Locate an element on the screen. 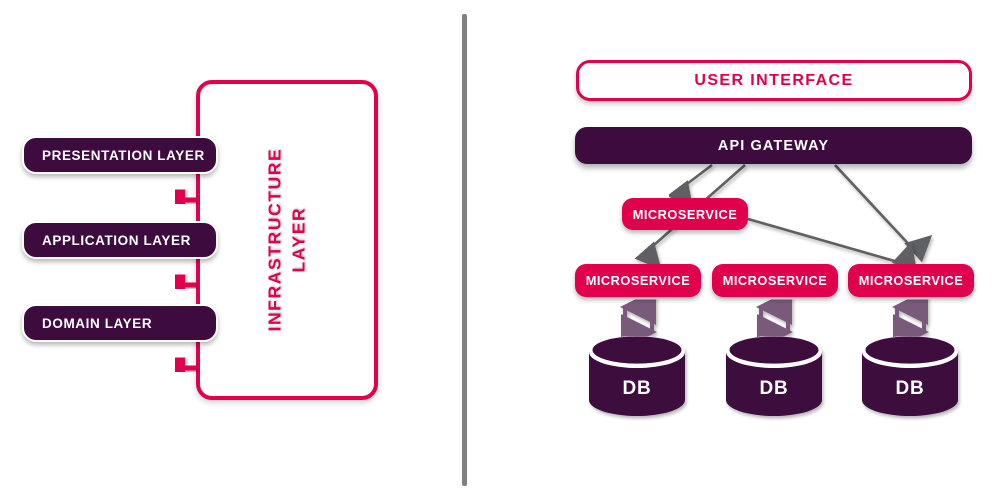 The image size is (1000, 500). user-interface-box: USER INTERFACE is located at coordinates (774, 80).